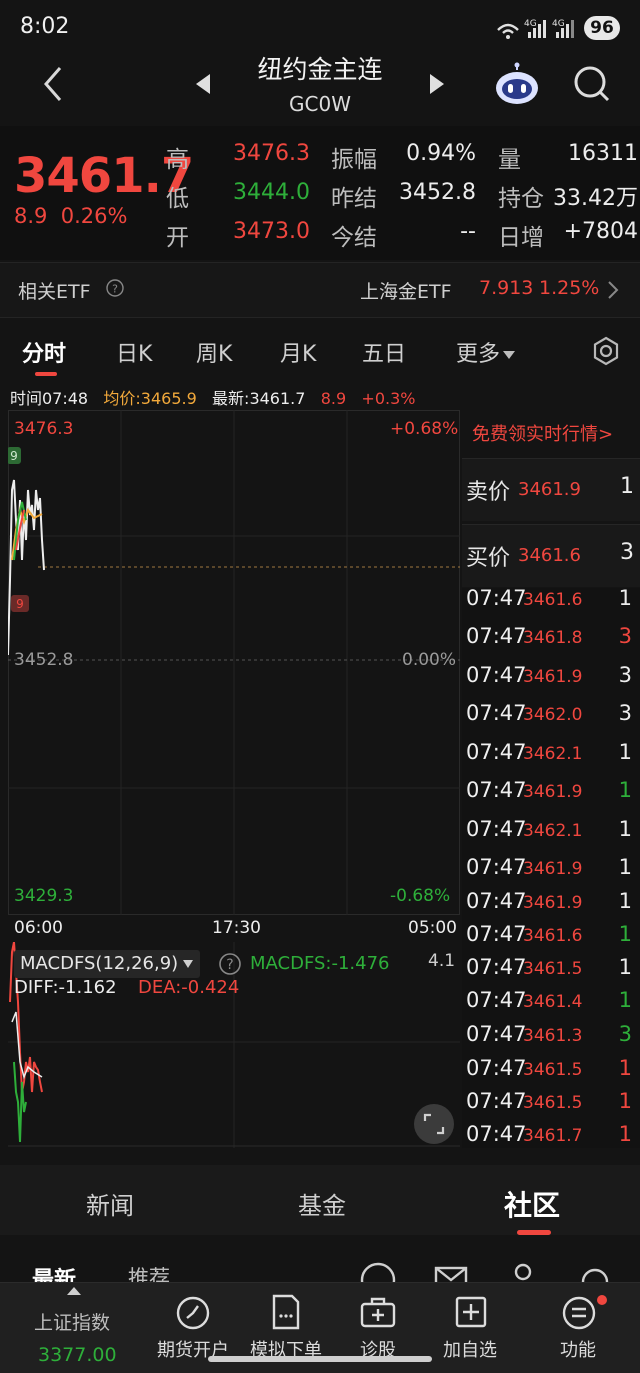 The width and height of the screenshot is (640, 1373). I want to click on ask-label: 卖价, so click(488, 492).